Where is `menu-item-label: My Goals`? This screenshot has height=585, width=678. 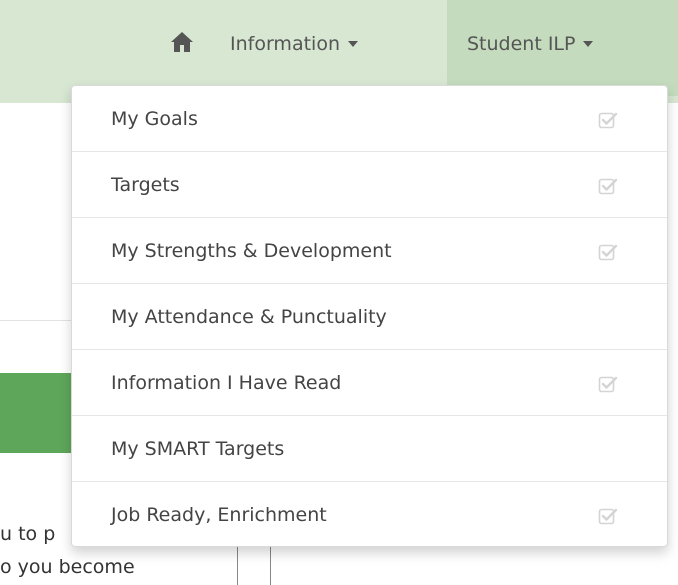
menu-item-label: My Goals is located at coordinates (154, 119).